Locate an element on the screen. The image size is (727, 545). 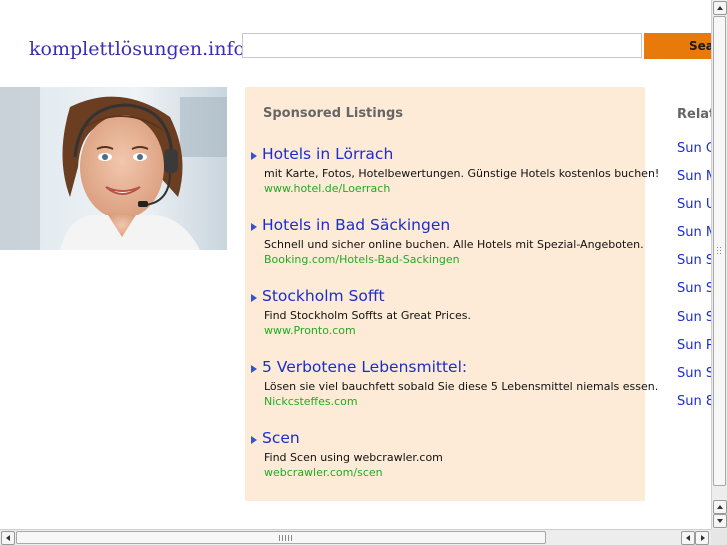
horizontal-scroll-thumb is located at coordinates (281, 537).